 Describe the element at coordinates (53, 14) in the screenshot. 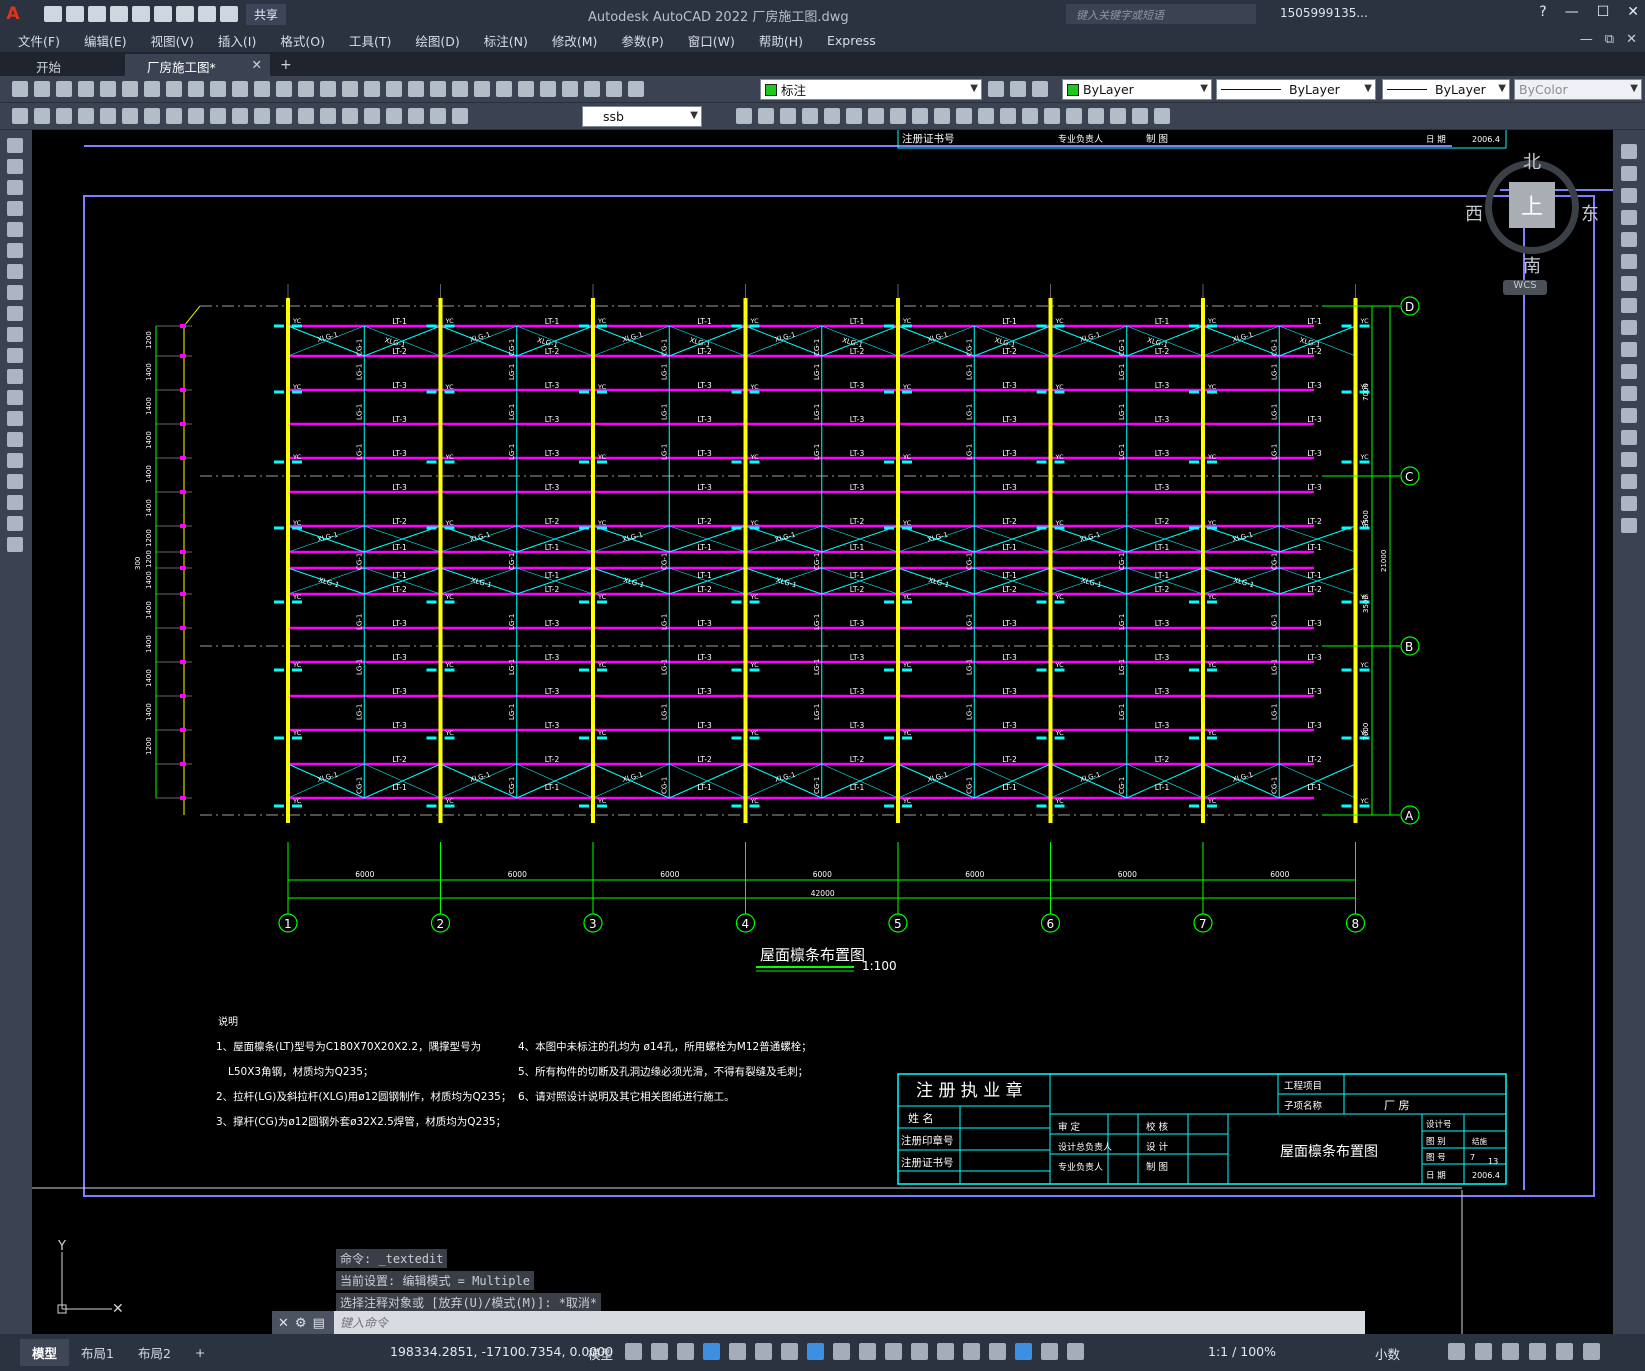

I see `new-file-icon` at that location.